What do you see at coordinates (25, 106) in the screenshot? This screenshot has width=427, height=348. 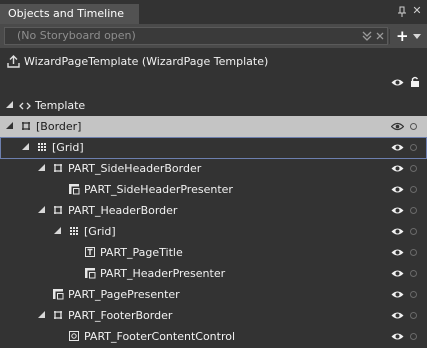 I see `template-icon` at bounding box center [25, 106].